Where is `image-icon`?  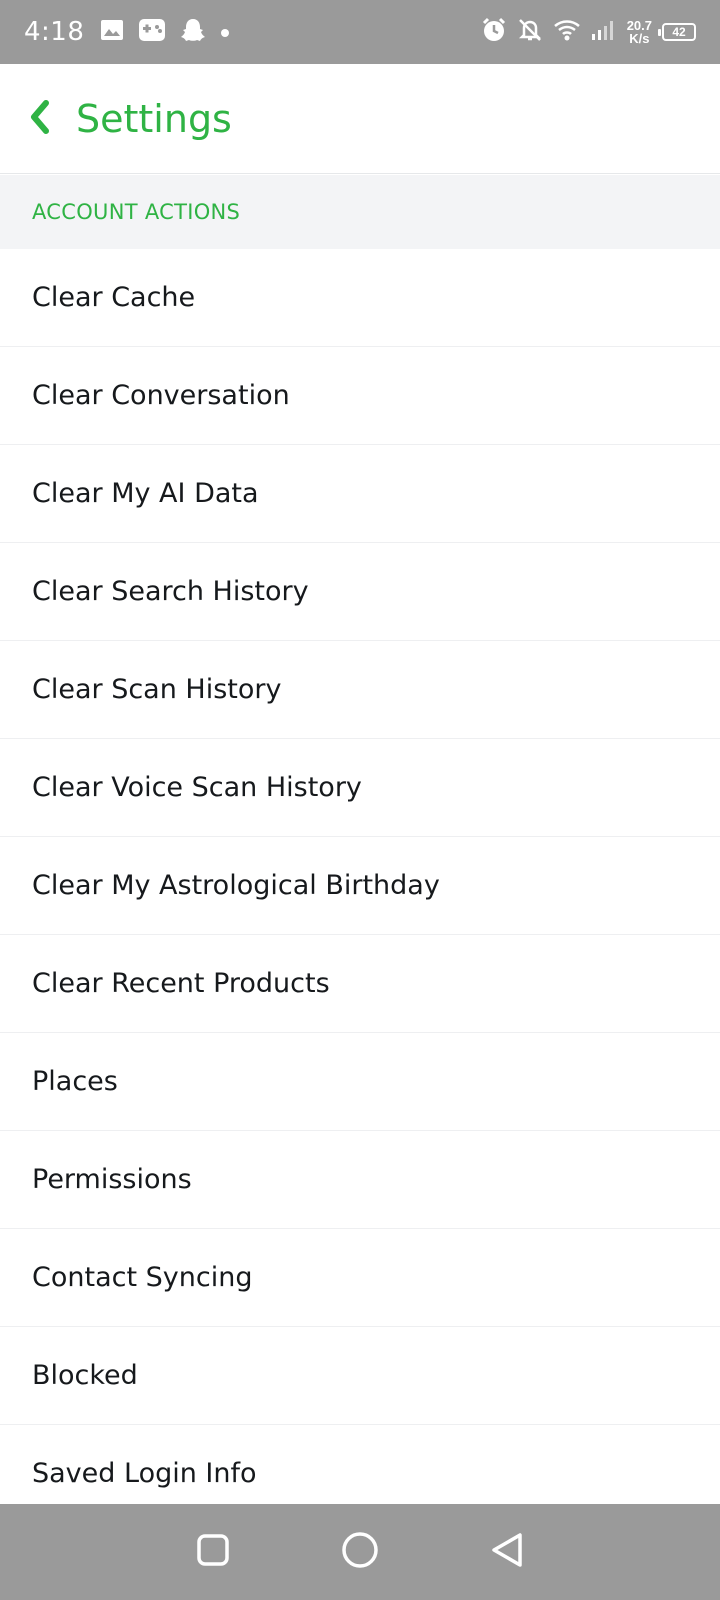
image-icon is located at coordinates (112, 32).